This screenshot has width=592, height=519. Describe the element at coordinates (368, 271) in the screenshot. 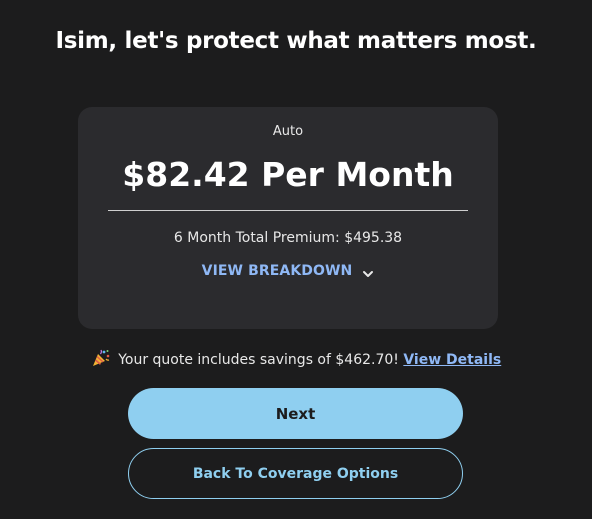

I see `chevron-down-icon` at that location.